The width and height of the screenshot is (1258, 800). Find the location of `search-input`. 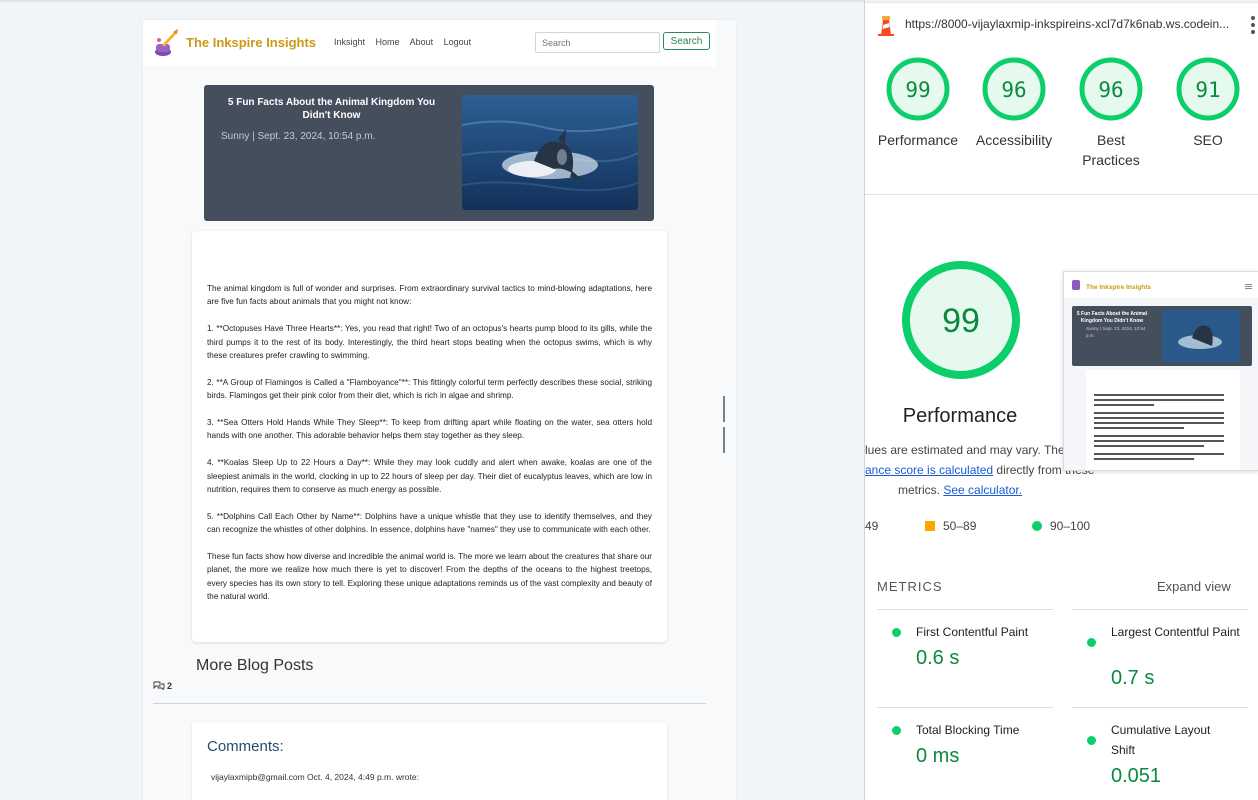

search-input is located at coordinates (597, 42).